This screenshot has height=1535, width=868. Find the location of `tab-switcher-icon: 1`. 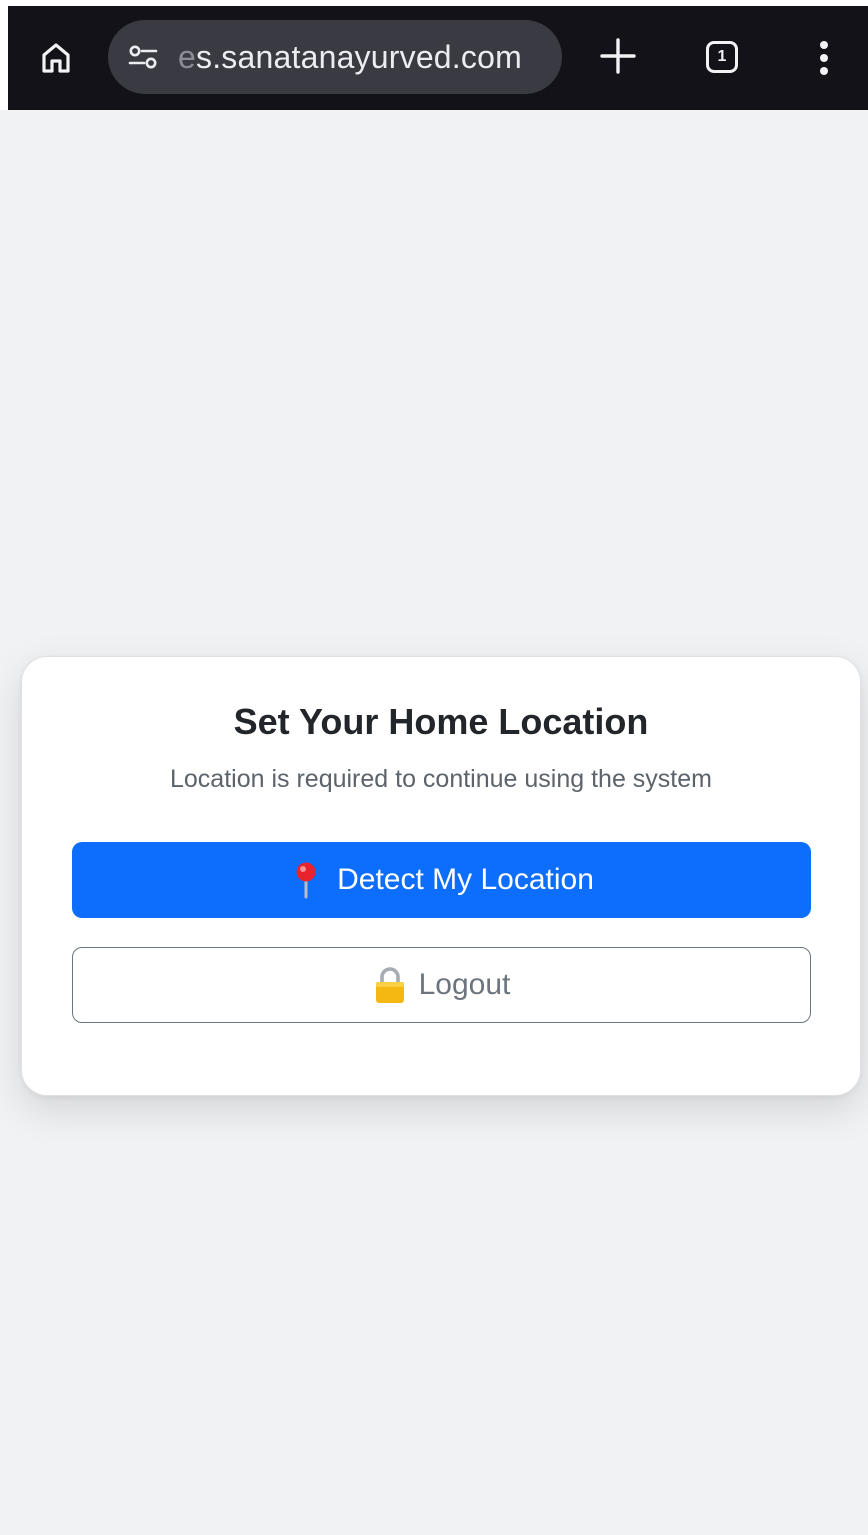

tab-switcher-icon: 1 is located at coordinates (722, 57).